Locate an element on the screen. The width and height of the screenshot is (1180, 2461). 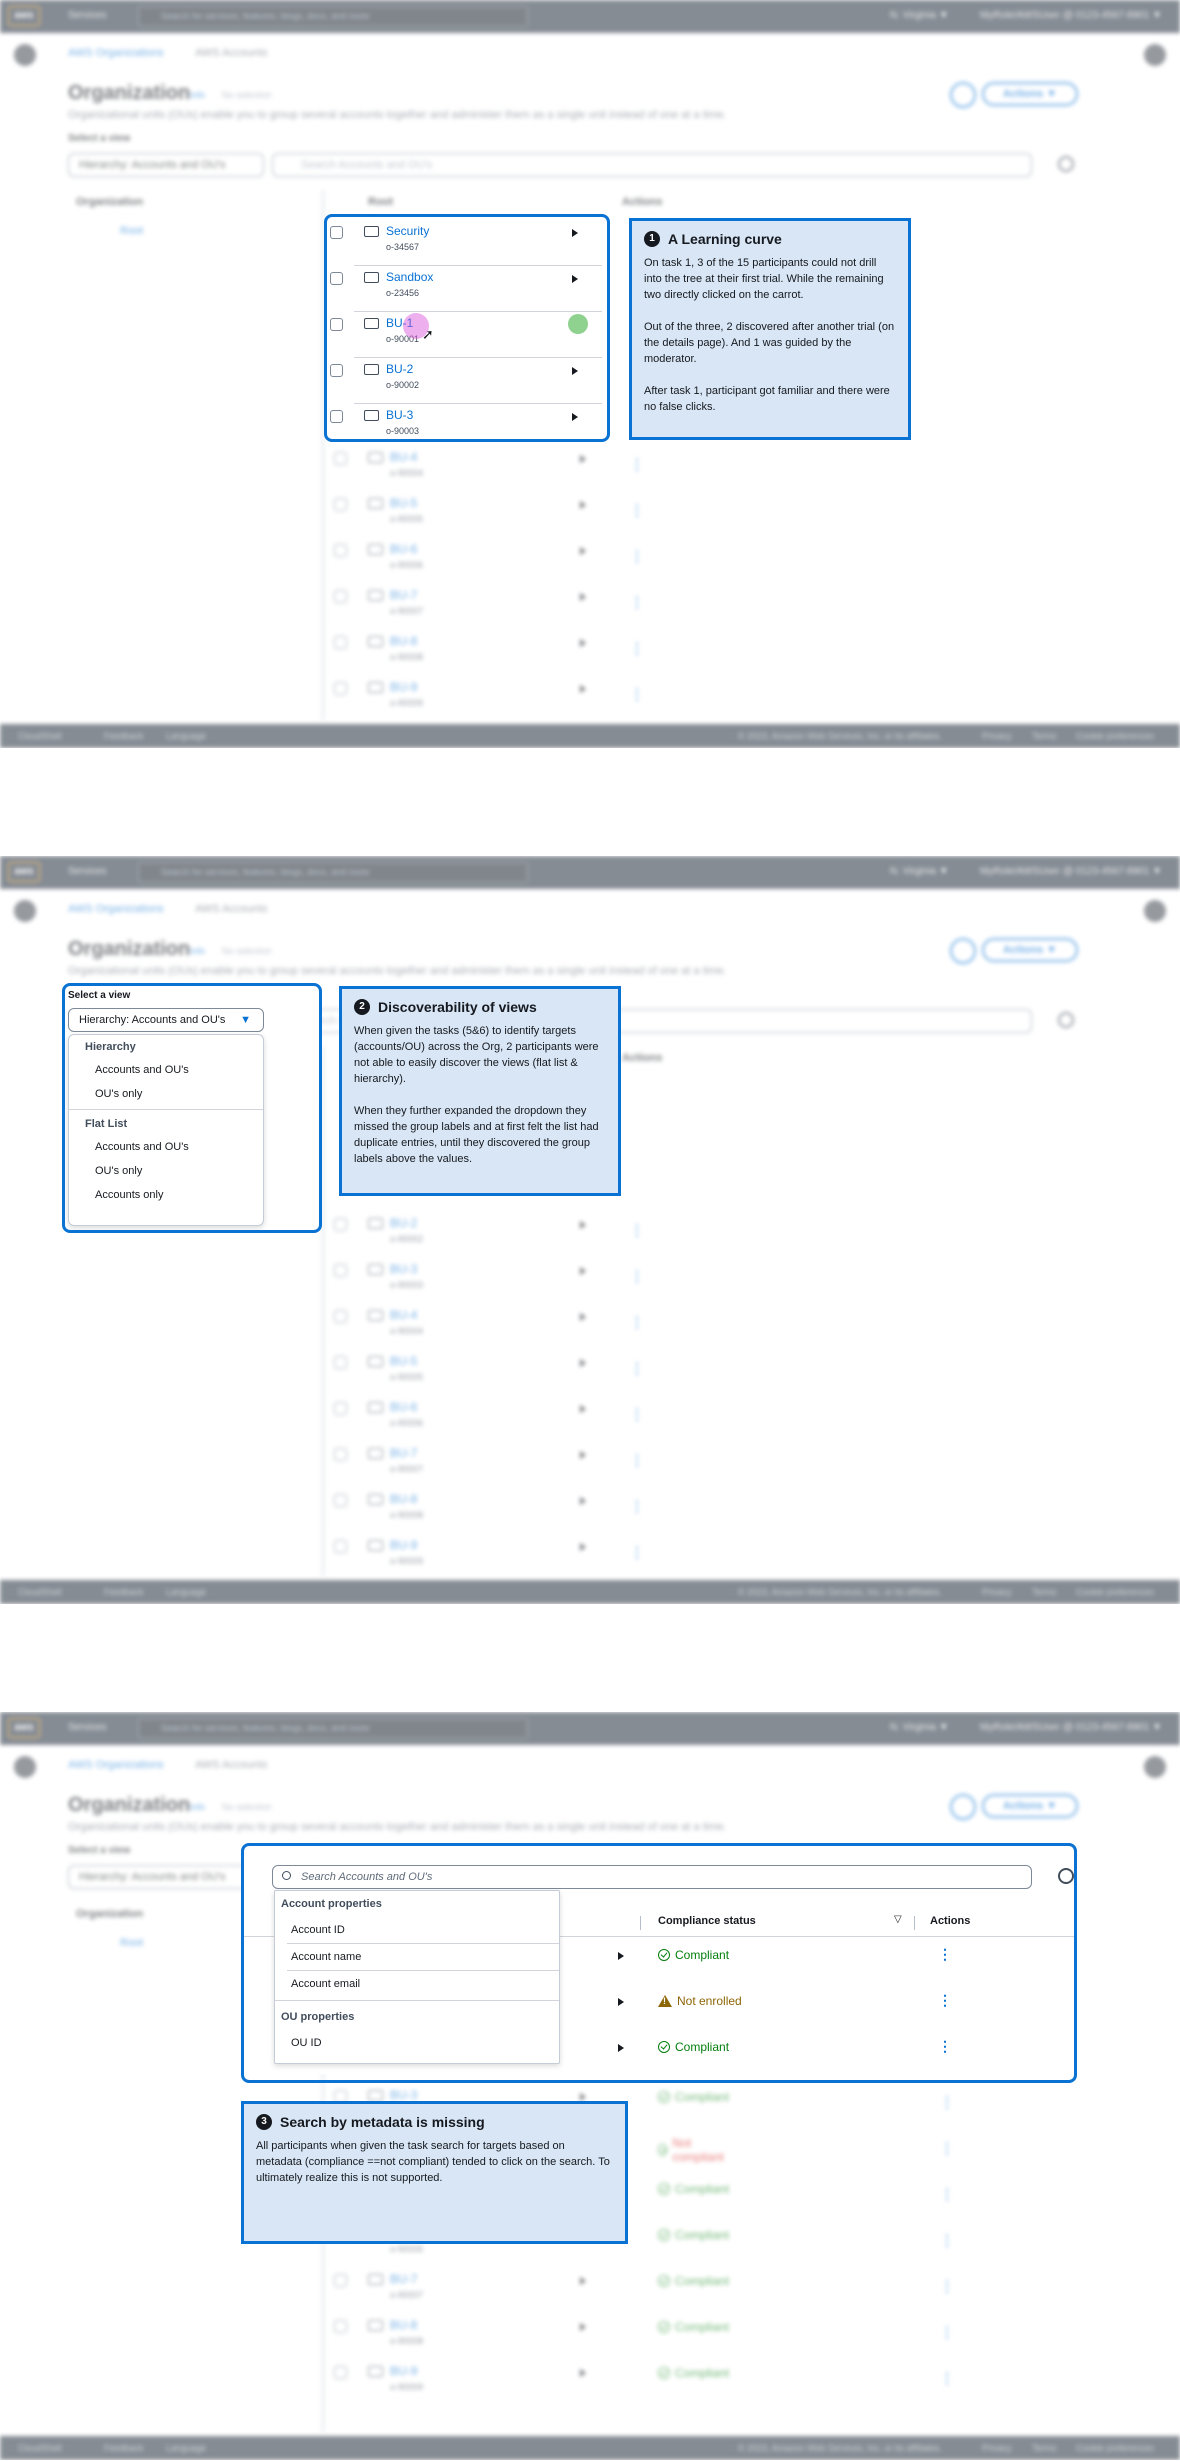
cookie-link: Cookie preferences is located at coordinates (1115, 736).